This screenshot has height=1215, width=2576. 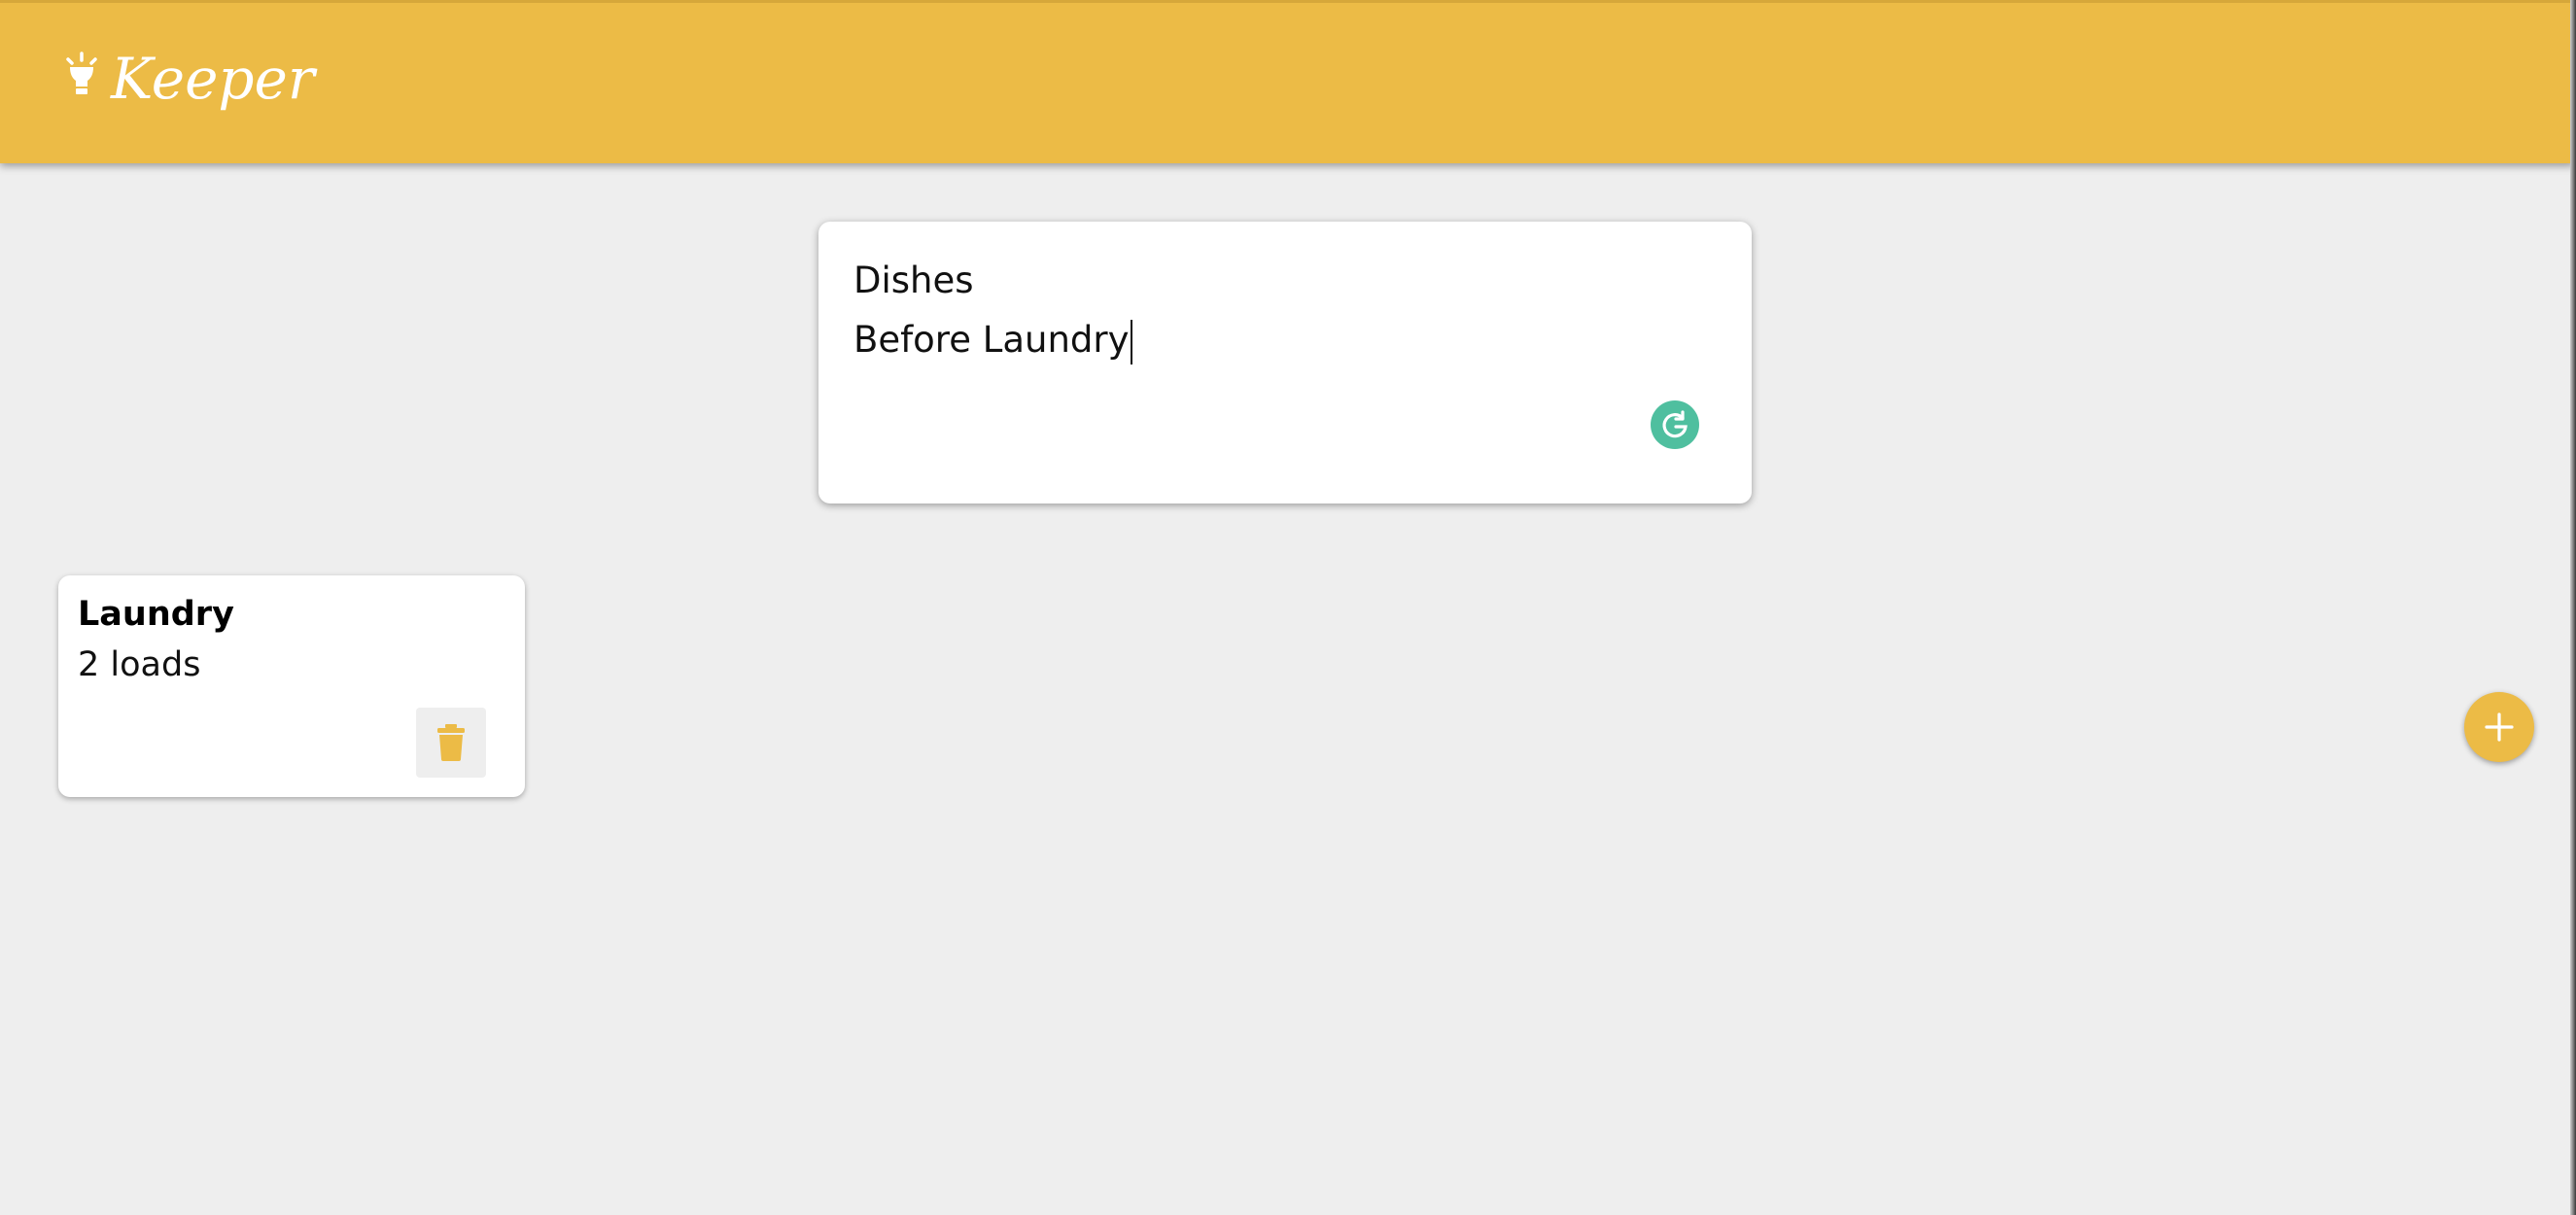 What do you see at coordinates (292, 686) in the screenshot?
I see `note-card: Laundry 2 loads` at bounding box center [292, 686].